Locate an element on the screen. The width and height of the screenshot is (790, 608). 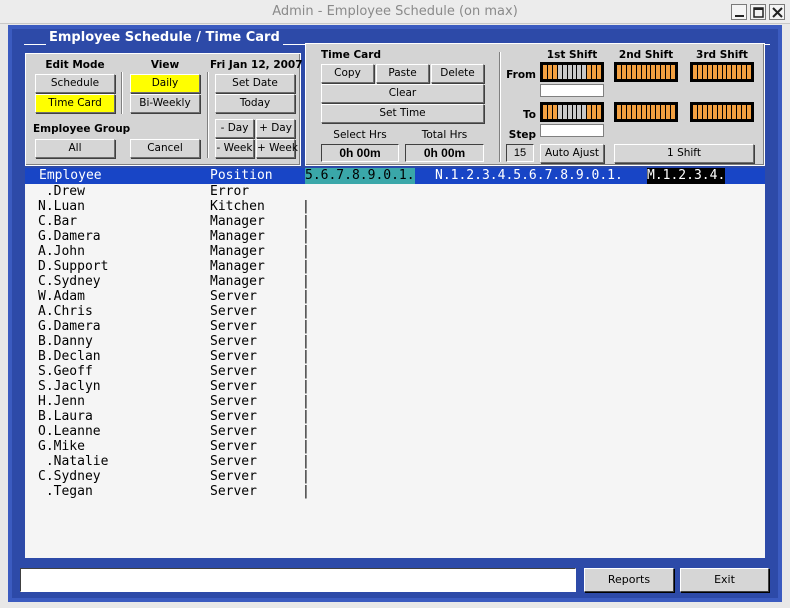
minus-week-button: - Week is located at coordinates (234, 148).